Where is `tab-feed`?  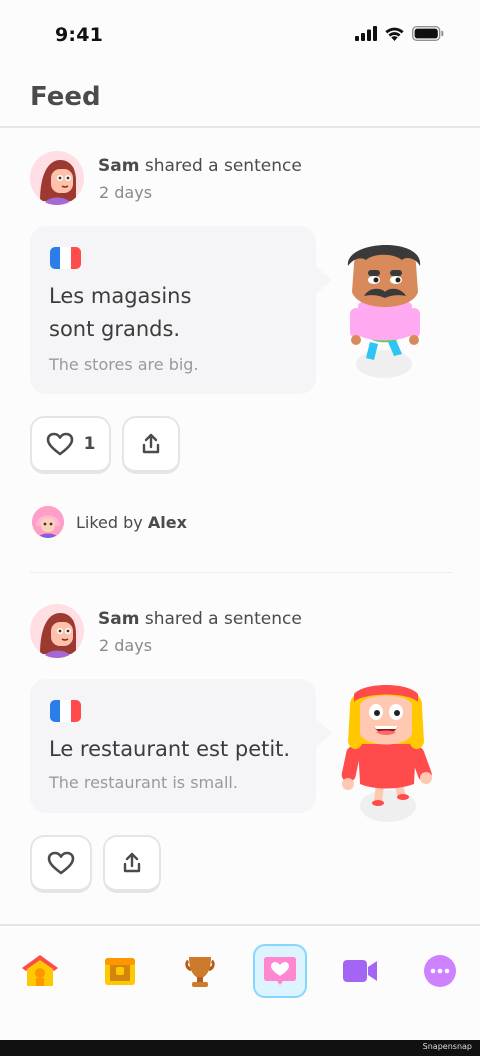
tab-feed is located at coordinates (280, 971).